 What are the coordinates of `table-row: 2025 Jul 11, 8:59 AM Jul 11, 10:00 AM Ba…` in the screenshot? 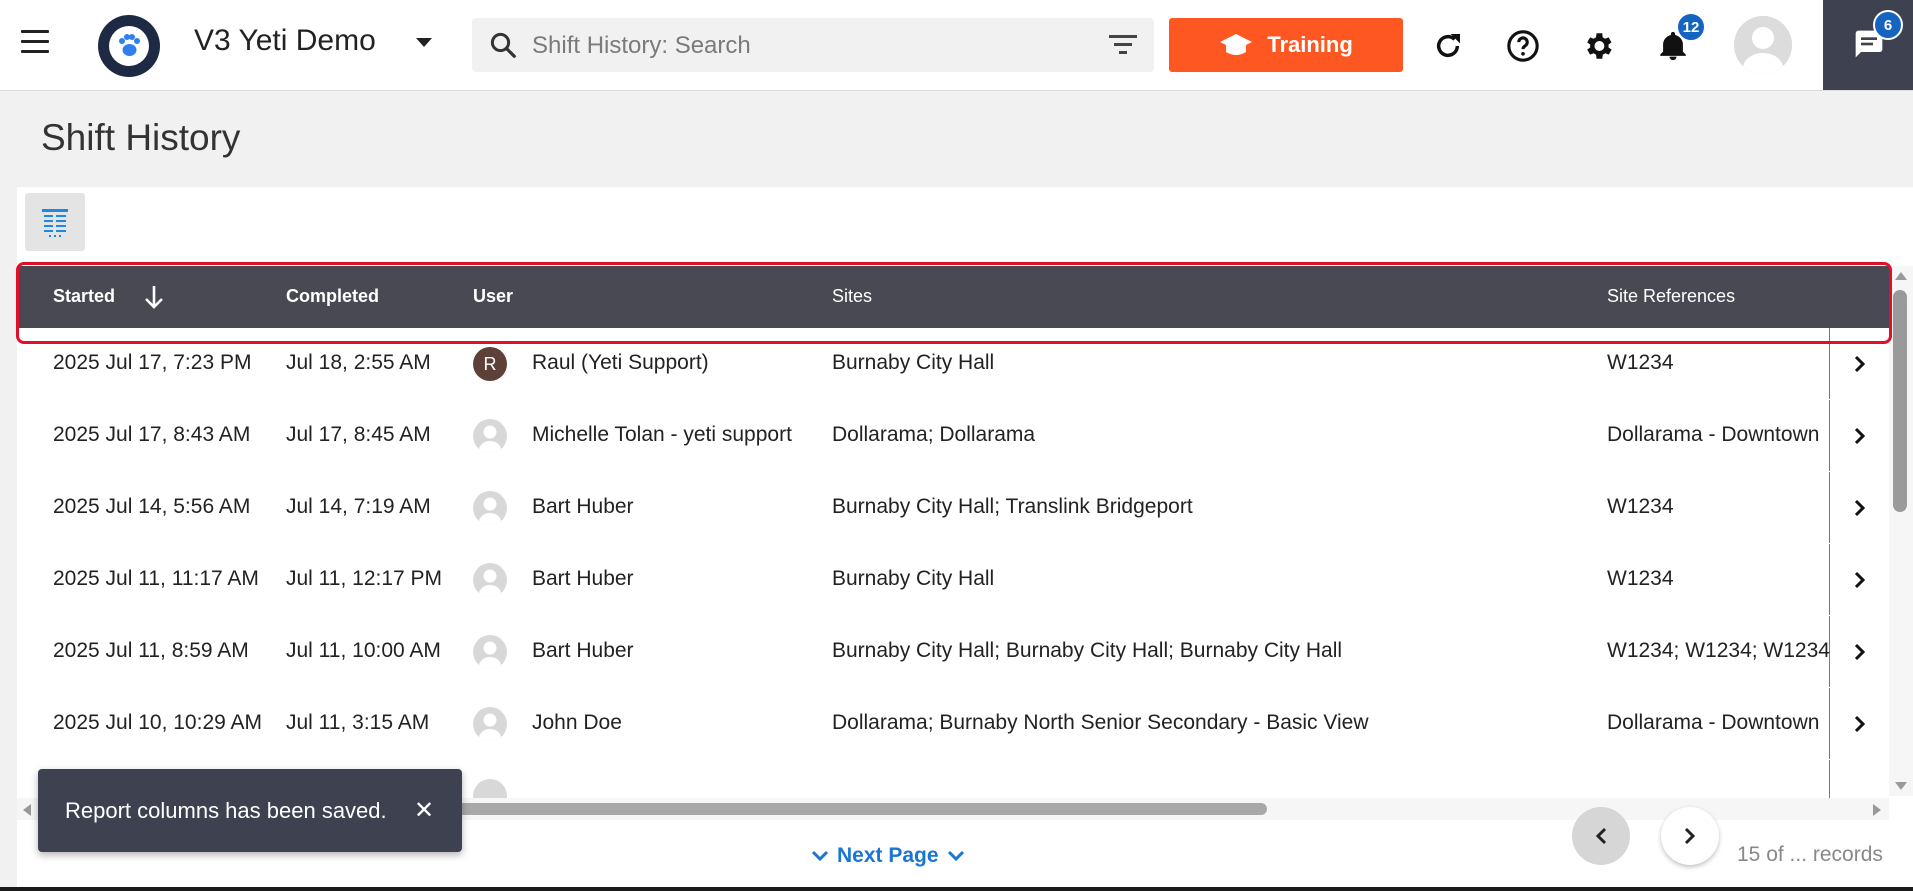 It's located at (953, 652).